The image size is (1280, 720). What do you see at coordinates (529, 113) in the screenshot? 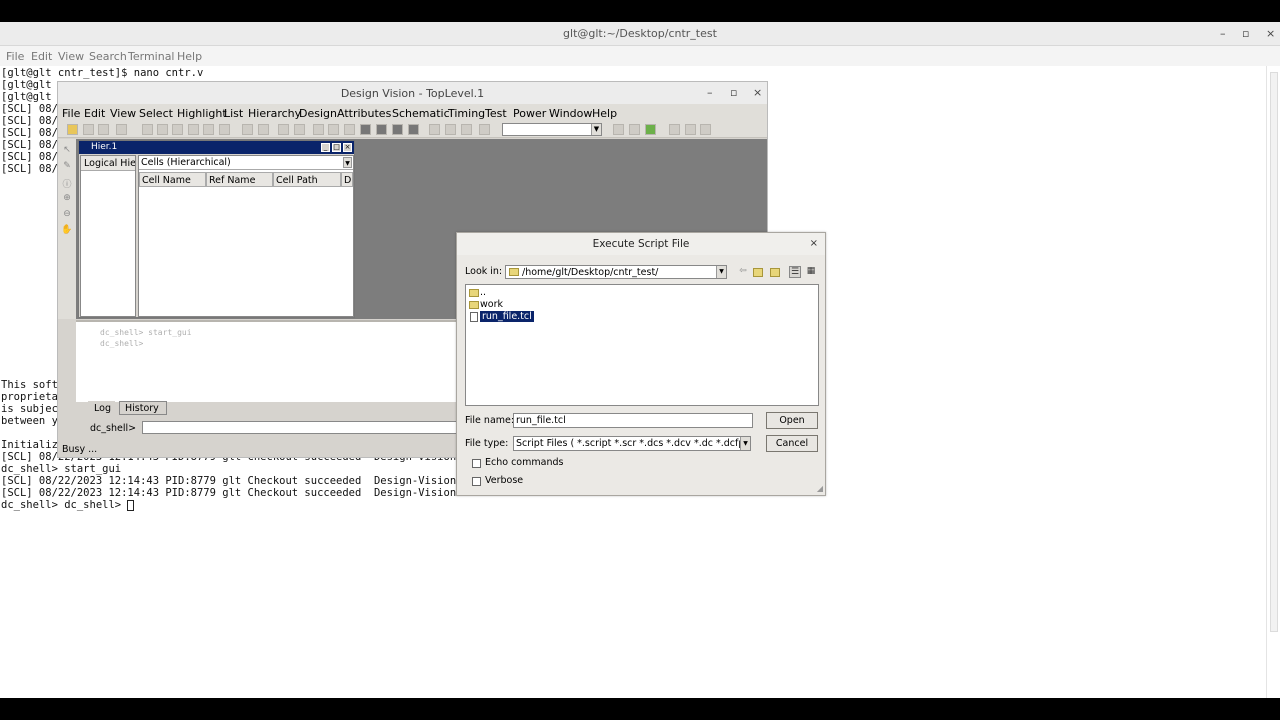
I see `dv-menu-power: Power` at bounding box center [529, 113].